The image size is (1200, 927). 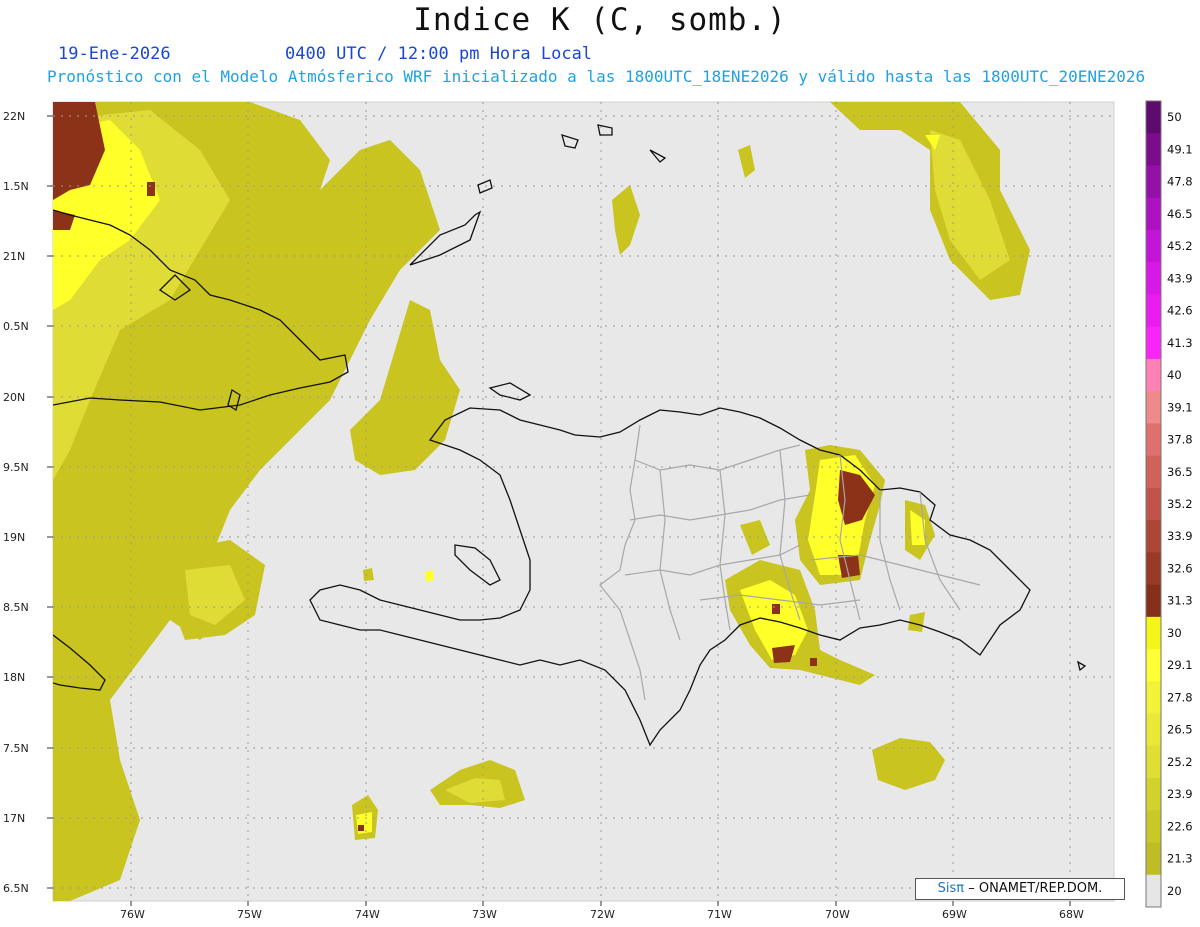 What do you see at coordinates (16, 467) in the screenshot?
I see `lat-label: 9.5N` at bounding box center [16, 467].